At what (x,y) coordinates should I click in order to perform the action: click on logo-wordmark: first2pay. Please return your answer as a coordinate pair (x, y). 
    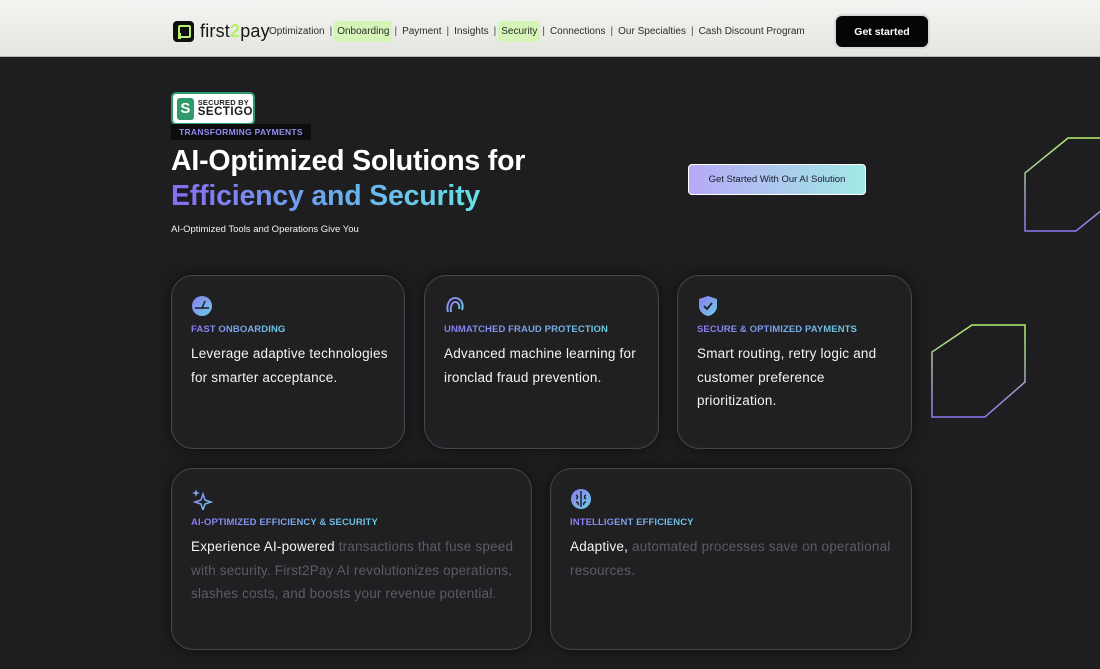
    Looking at the image, I should click on (235, 31).